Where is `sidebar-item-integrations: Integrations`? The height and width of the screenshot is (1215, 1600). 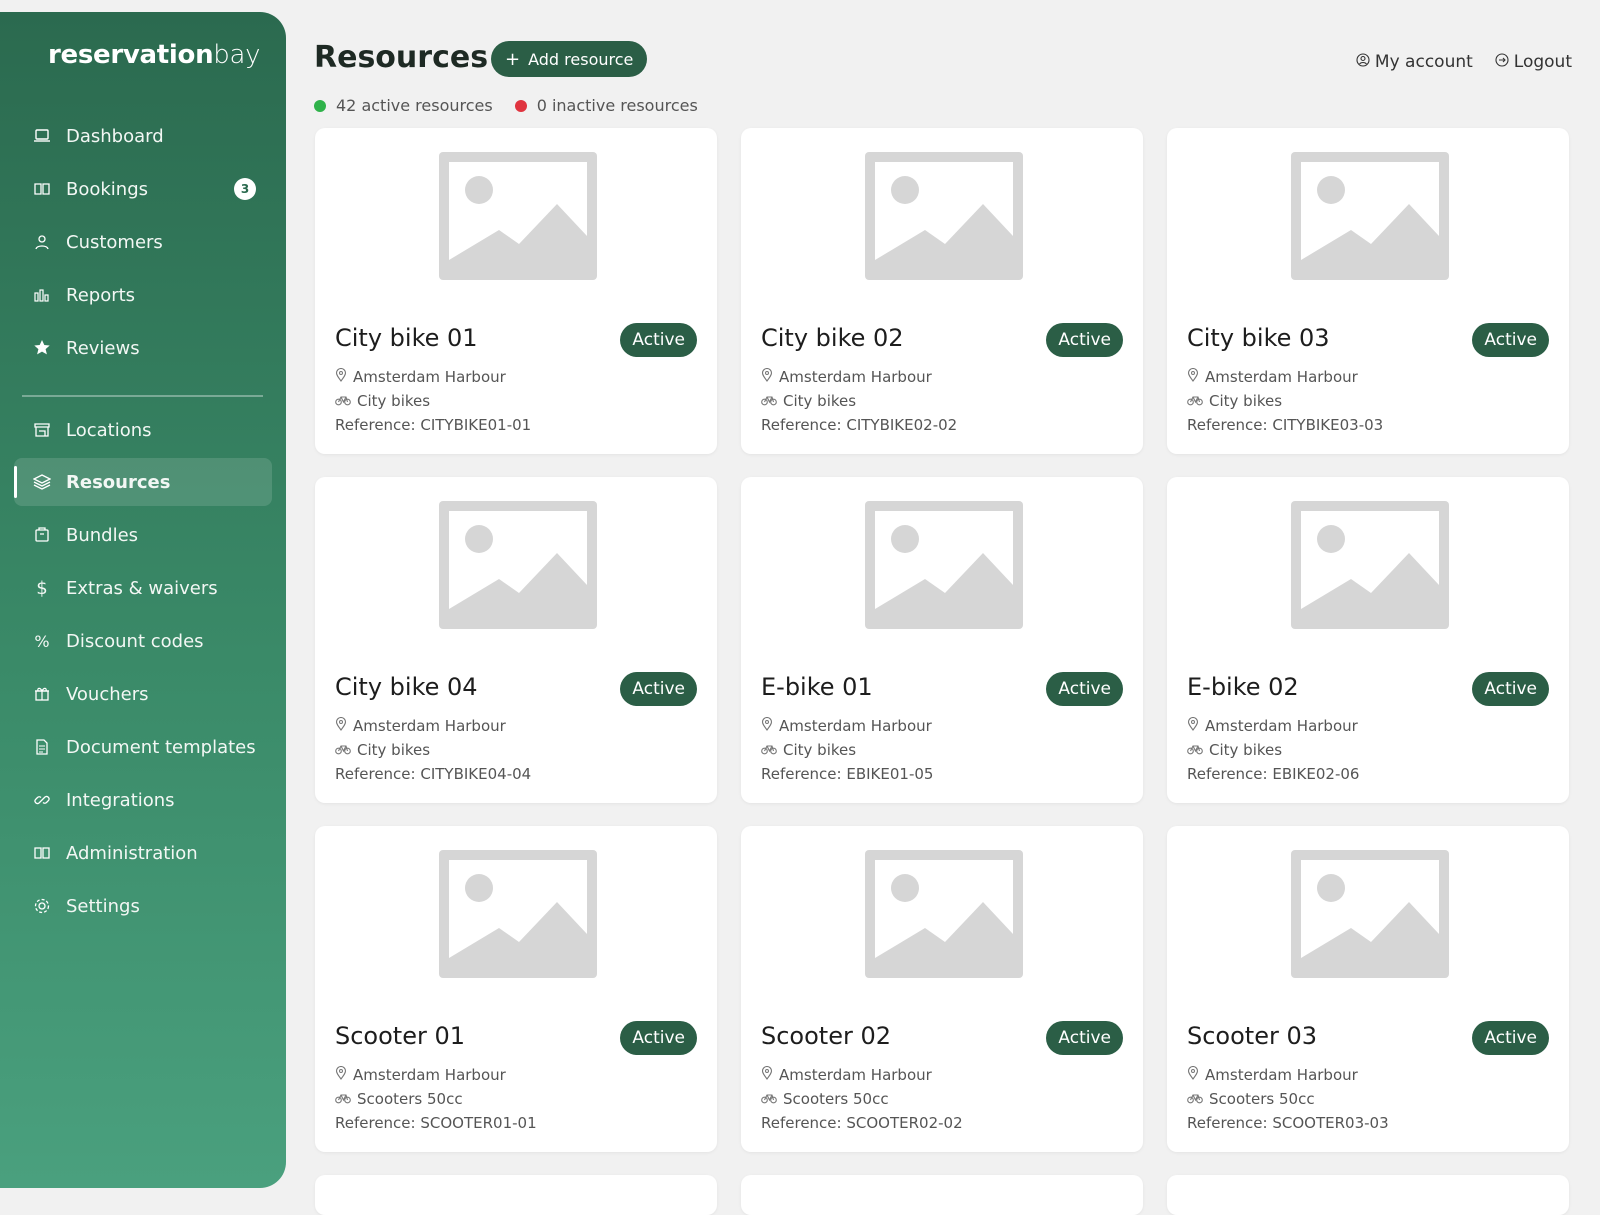 sidebar-item-integrations: Integrations is located at coordinates (143, 800).